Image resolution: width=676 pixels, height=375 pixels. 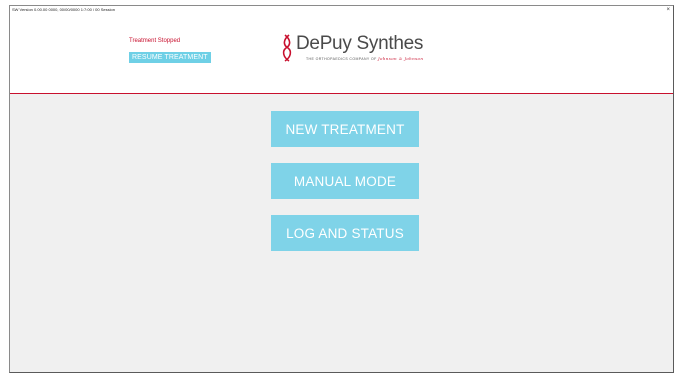 What do you see at coordinates (170, 51) in the screenshot?
I see `treatment-status: Treatment Stopped RESUME TREATMENT` at bounding box center [170, 51].